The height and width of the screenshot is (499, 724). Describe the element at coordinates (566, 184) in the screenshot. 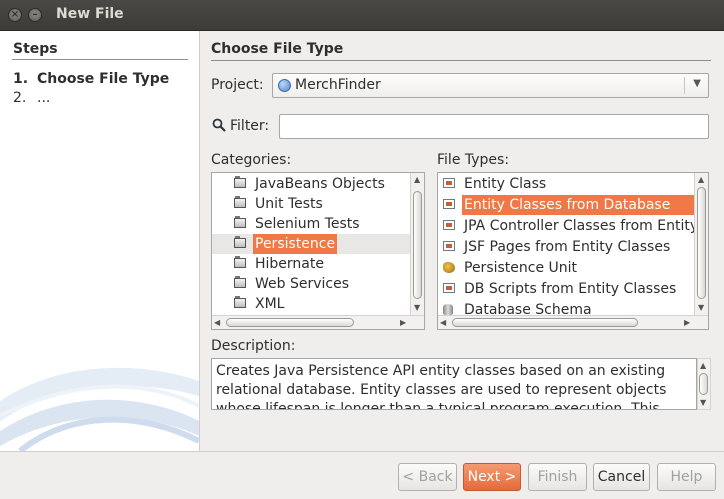

I see `list-item: Entity Class` at that location.